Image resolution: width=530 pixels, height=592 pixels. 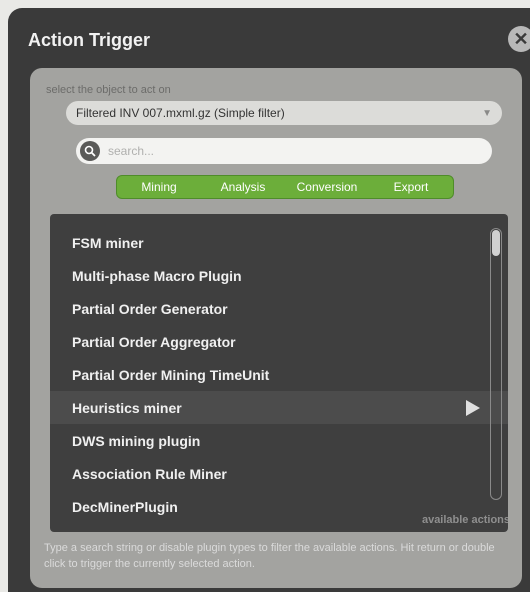 I want to click on list-item-label: Partial Order Aggregator, so click(x=154, y=341).